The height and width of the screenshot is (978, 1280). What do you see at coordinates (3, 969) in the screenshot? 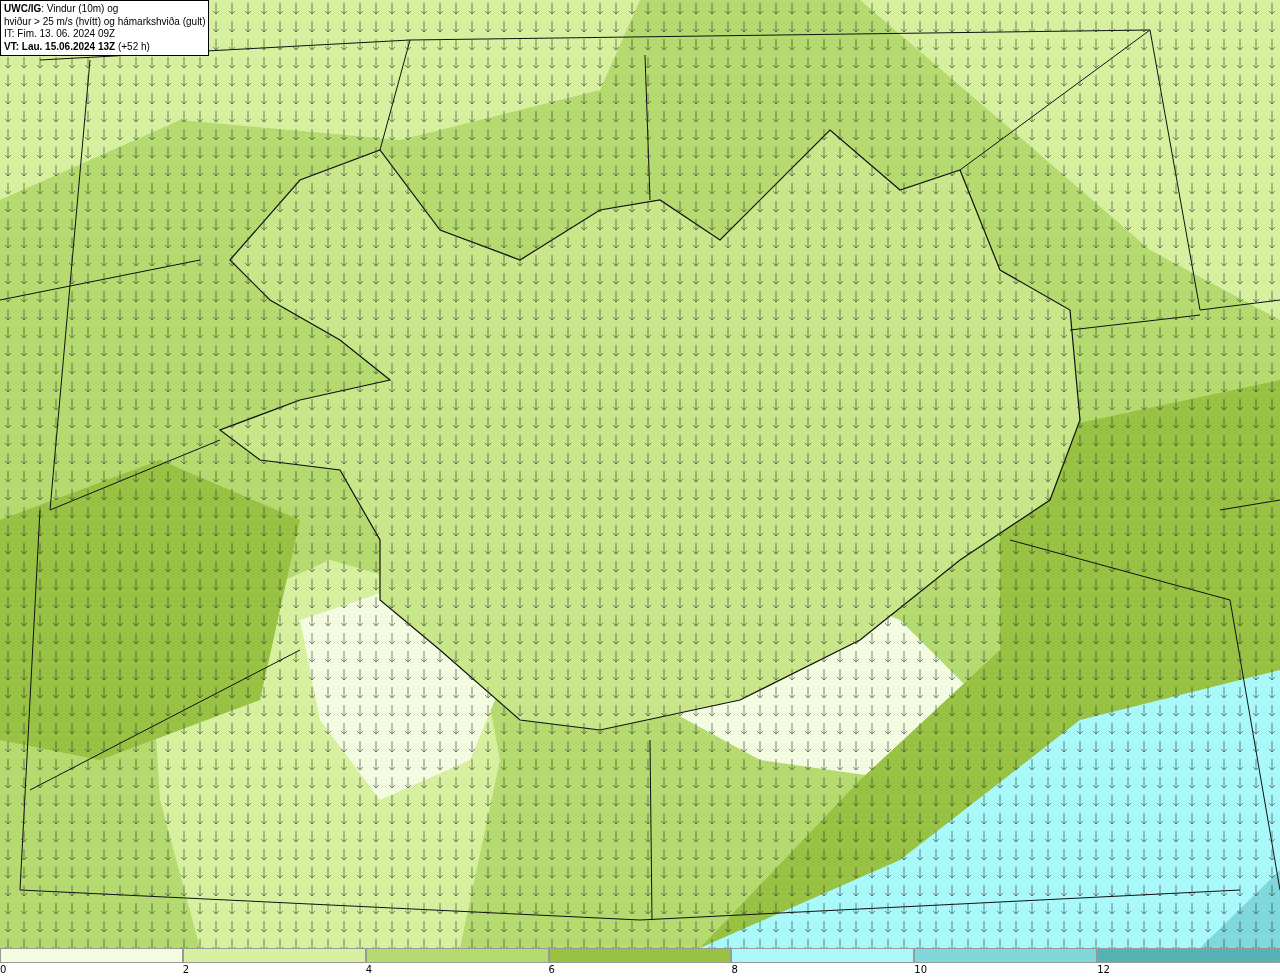
I see `scale-label: 0` at bounding box center [3, 969].